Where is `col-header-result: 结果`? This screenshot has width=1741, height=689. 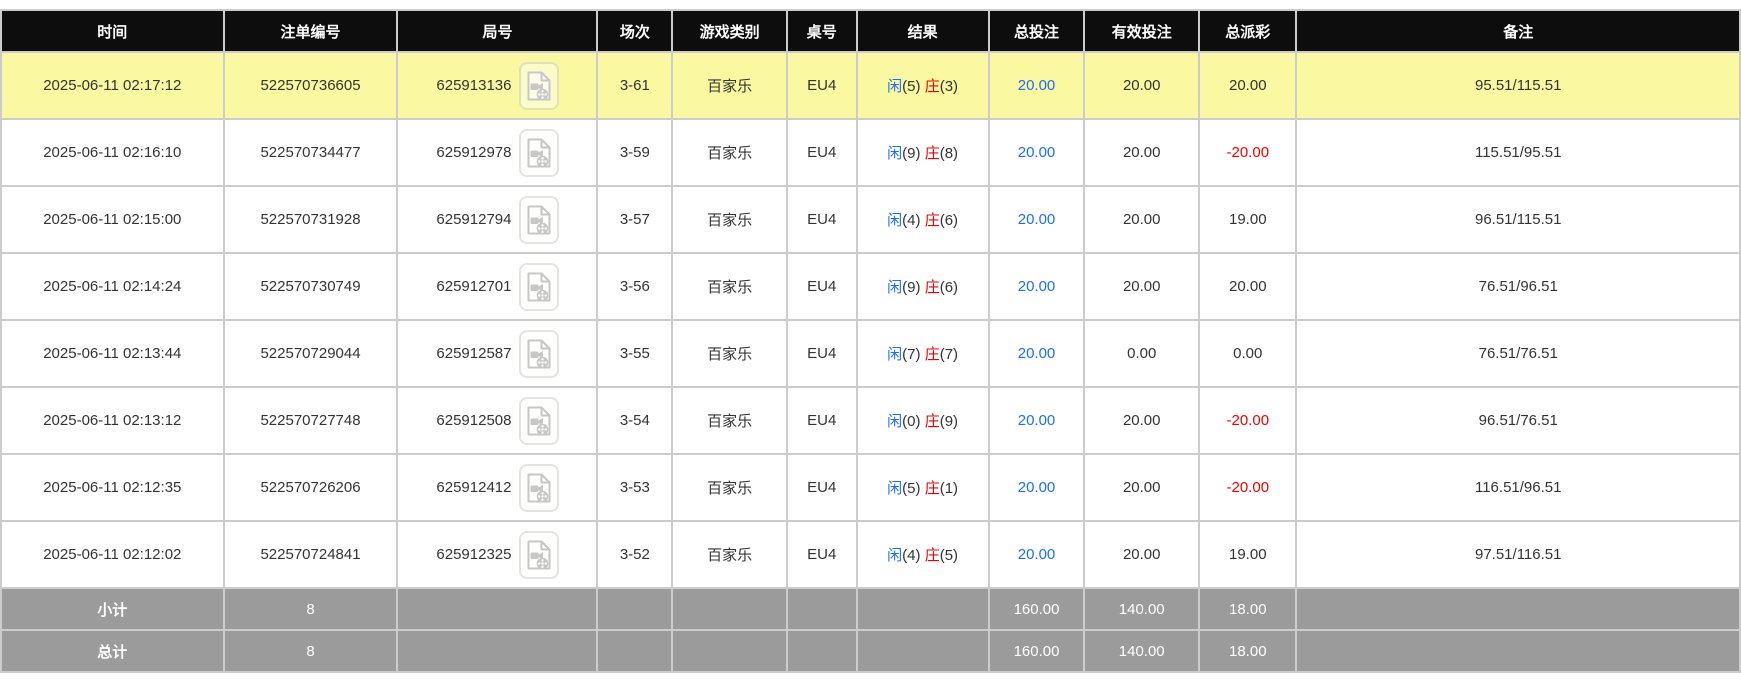 col-header-result: 结果 is located at coordinates (922, 31).